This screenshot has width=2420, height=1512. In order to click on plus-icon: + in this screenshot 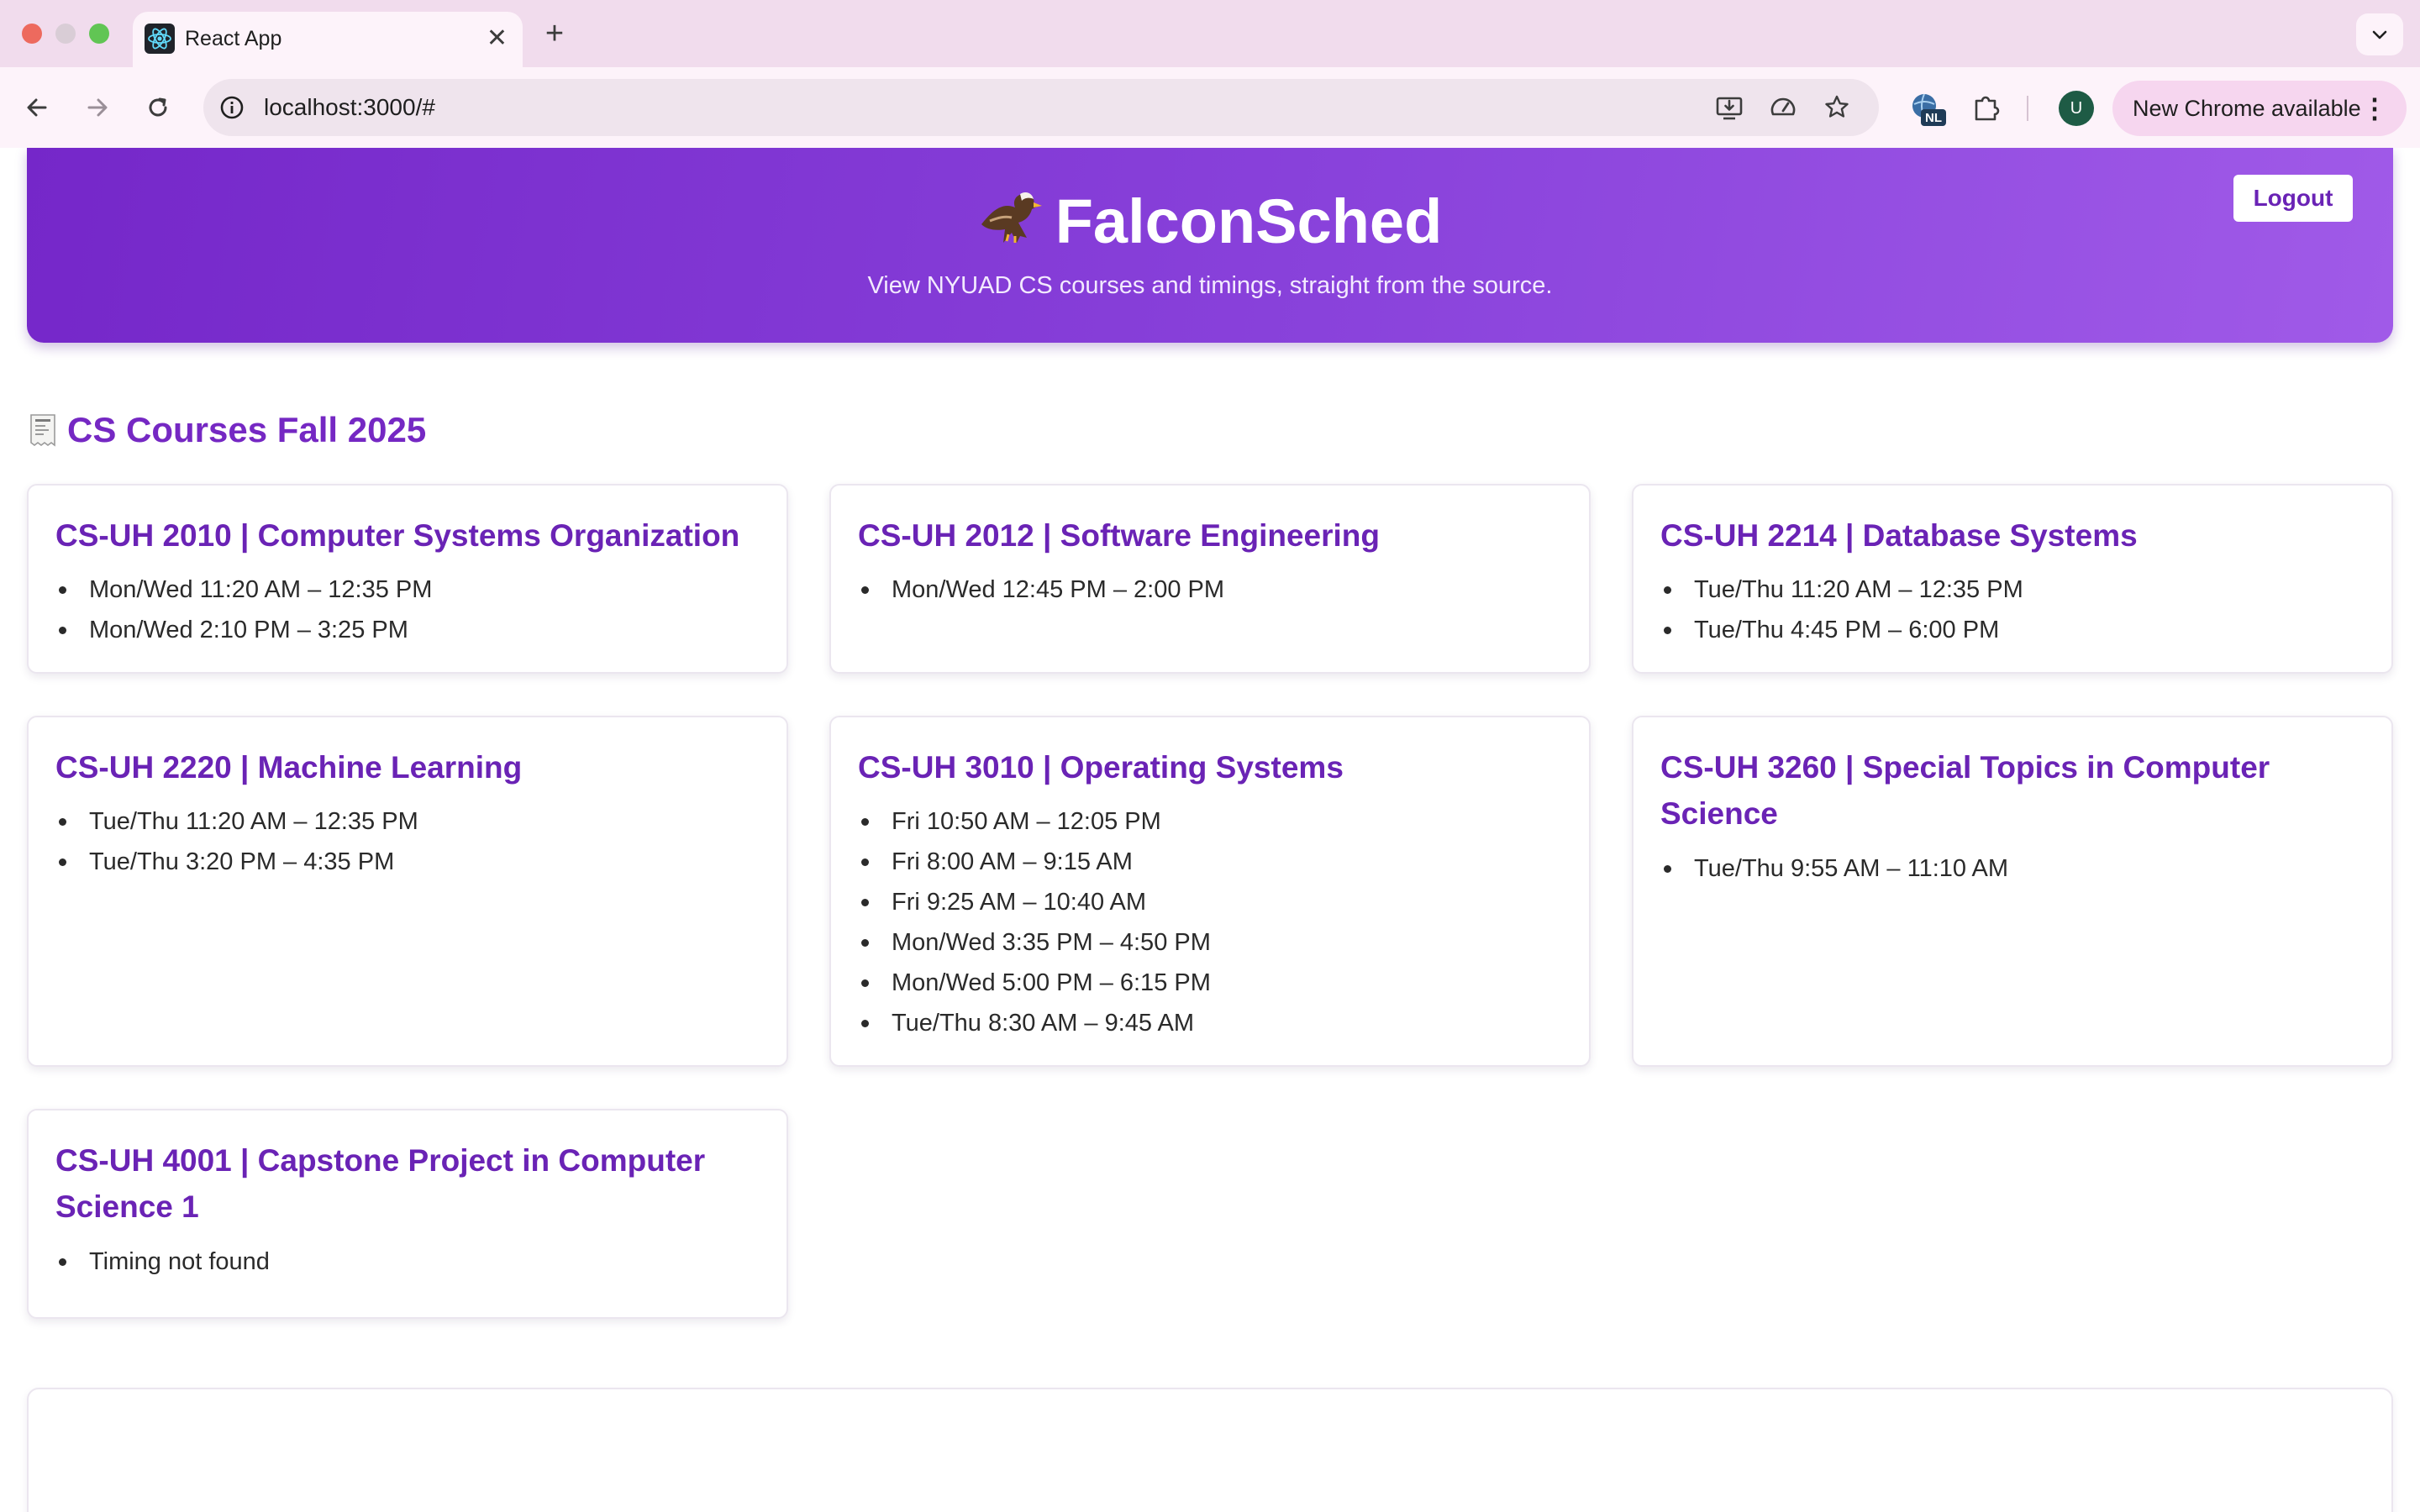, I will do `click(554, 33)`.